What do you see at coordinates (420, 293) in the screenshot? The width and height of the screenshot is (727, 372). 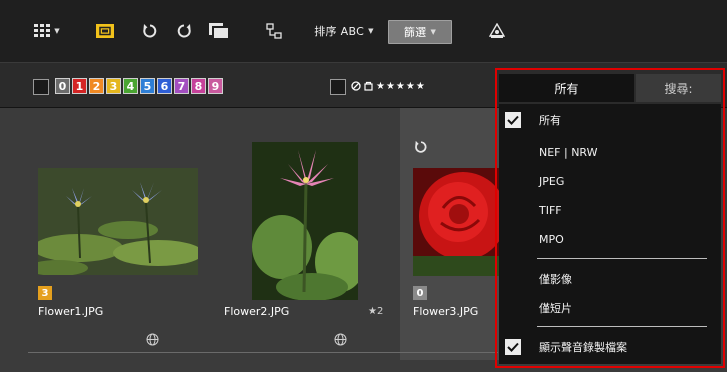 I see `color-label-badge: 0` at bounding box center [420, 293].